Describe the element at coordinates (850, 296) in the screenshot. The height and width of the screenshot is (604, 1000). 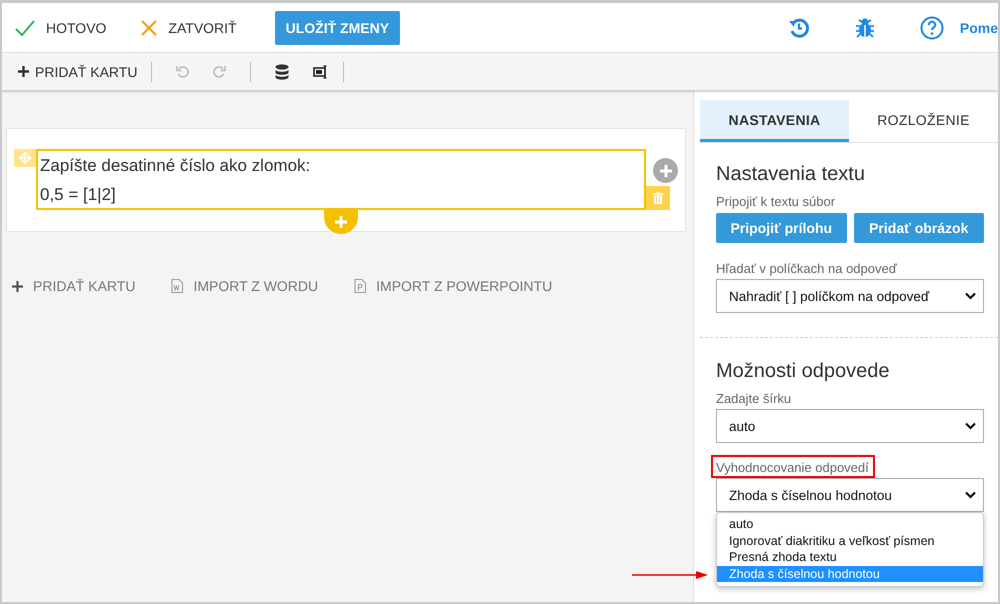
I see `select-field: Nahradiť [ ] políčkom na odpoveď` at that location.